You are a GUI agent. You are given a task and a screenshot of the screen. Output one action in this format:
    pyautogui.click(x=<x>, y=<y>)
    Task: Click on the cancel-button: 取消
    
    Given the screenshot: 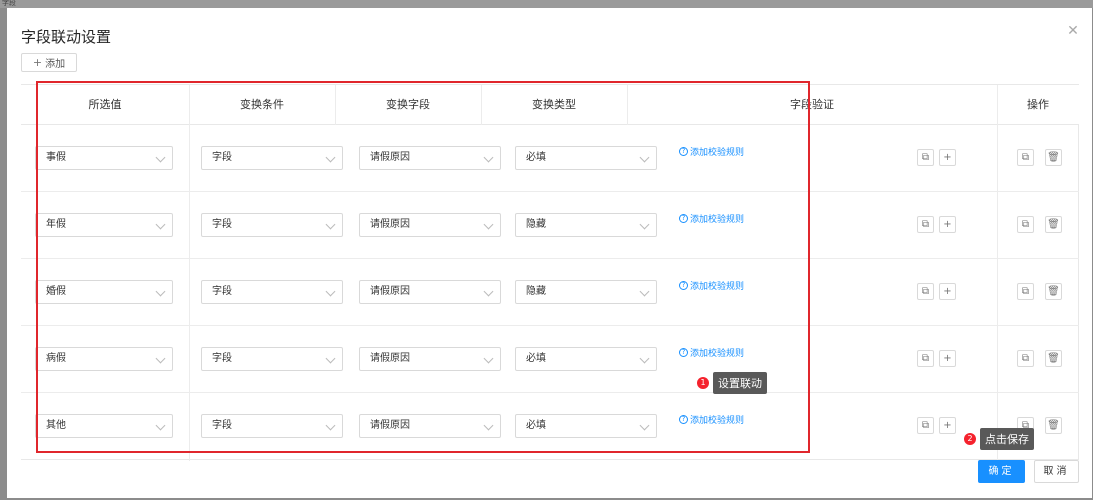 What is the action you would take?
    pyautogui.click(x=1056, y=471)
    